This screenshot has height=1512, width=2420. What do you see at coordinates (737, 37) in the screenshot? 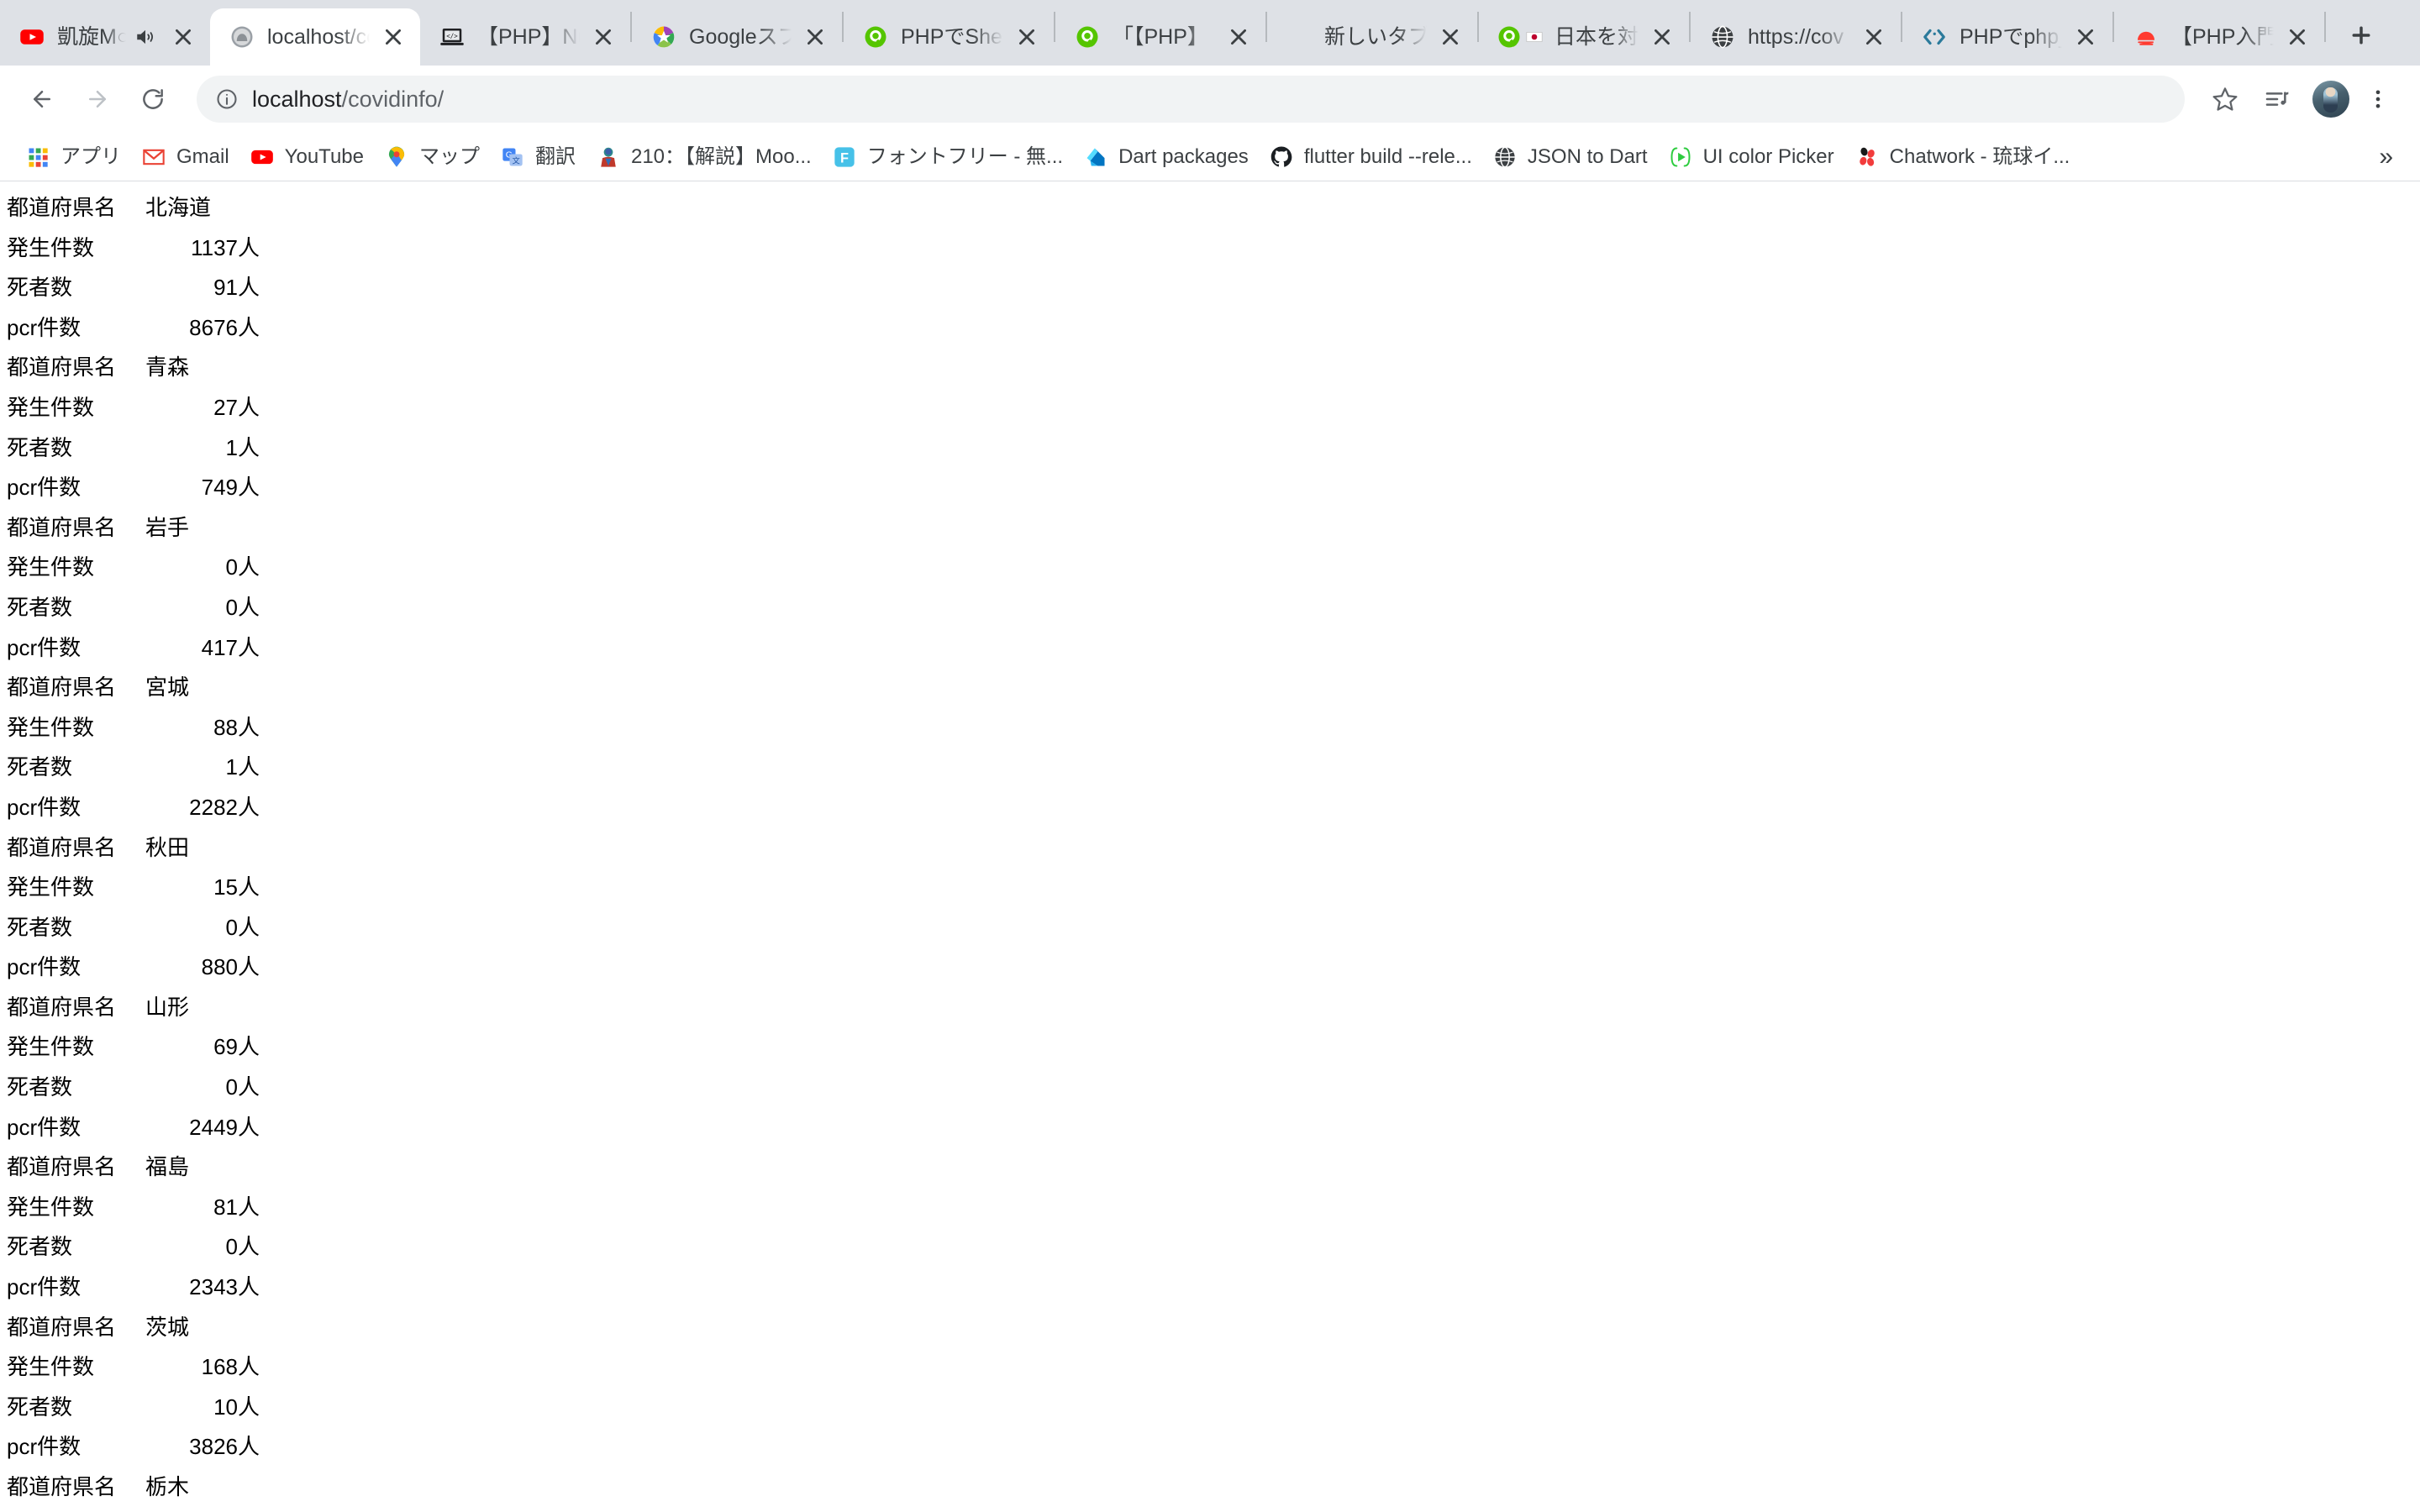
I see `browser-tab: Googleスプ` at bounding box center [737, 37].